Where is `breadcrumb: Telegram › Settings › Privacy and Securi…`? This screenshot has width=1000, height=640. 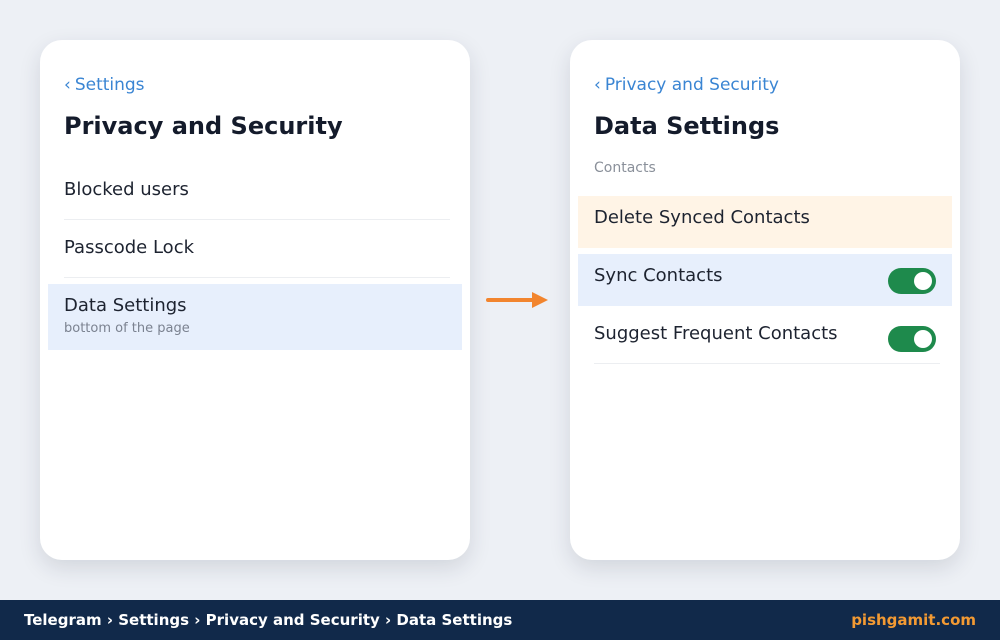 breadcrumb: Telegram › Settings › Privacy and Securi… is located at coordinates (268, 620).